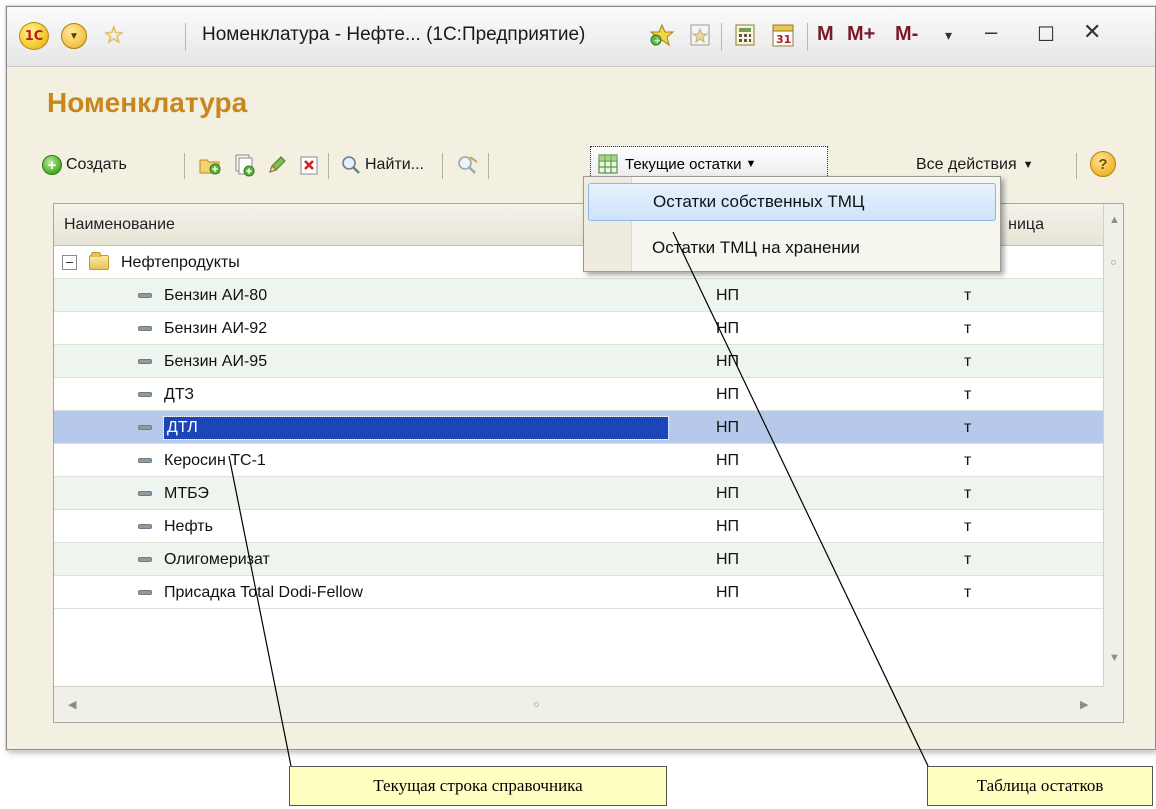 The width and height of the screenshot is (1156, 809). Describe the element at coordinates (579, 493) in the screenshot. I see `table-row: МТБЭ НП т` at that location.